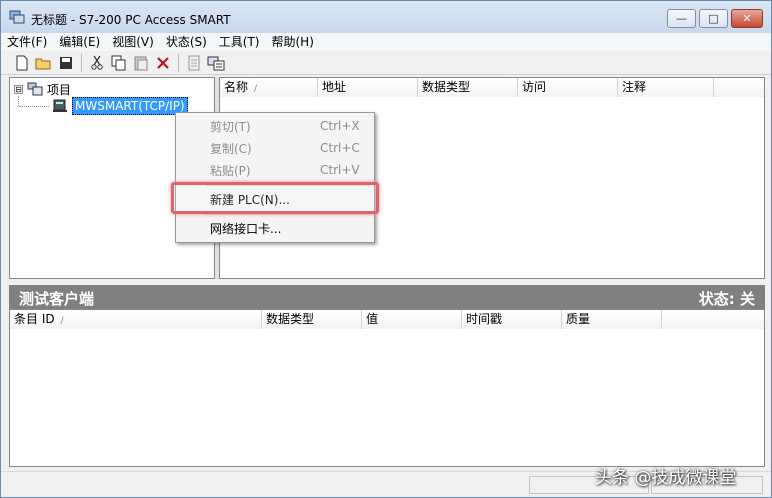  I want to click on maximize-button: □, so click(713, 18).